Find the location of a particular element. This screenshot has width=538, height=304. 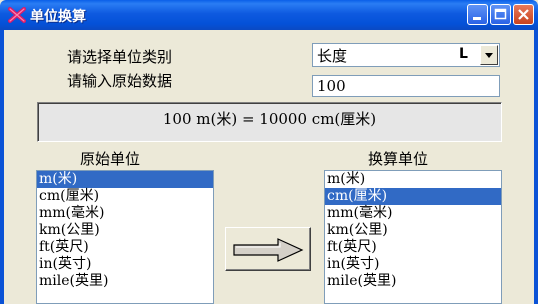

input-label: 请输入原始数据 is located at coordinates (120, 81).